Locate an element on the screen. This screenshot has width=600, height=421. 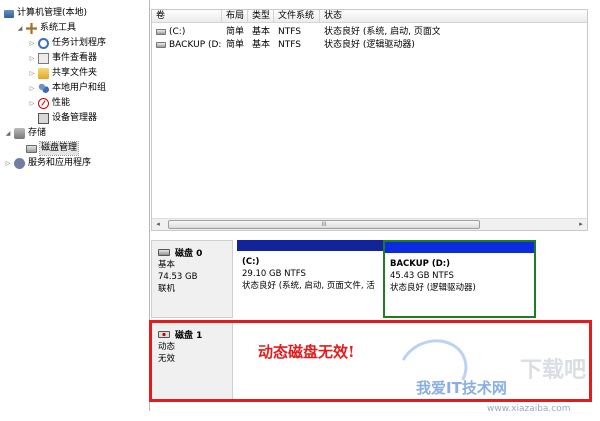
tree-item-label: 共享文件夹 is located at coordinates (75, 73).